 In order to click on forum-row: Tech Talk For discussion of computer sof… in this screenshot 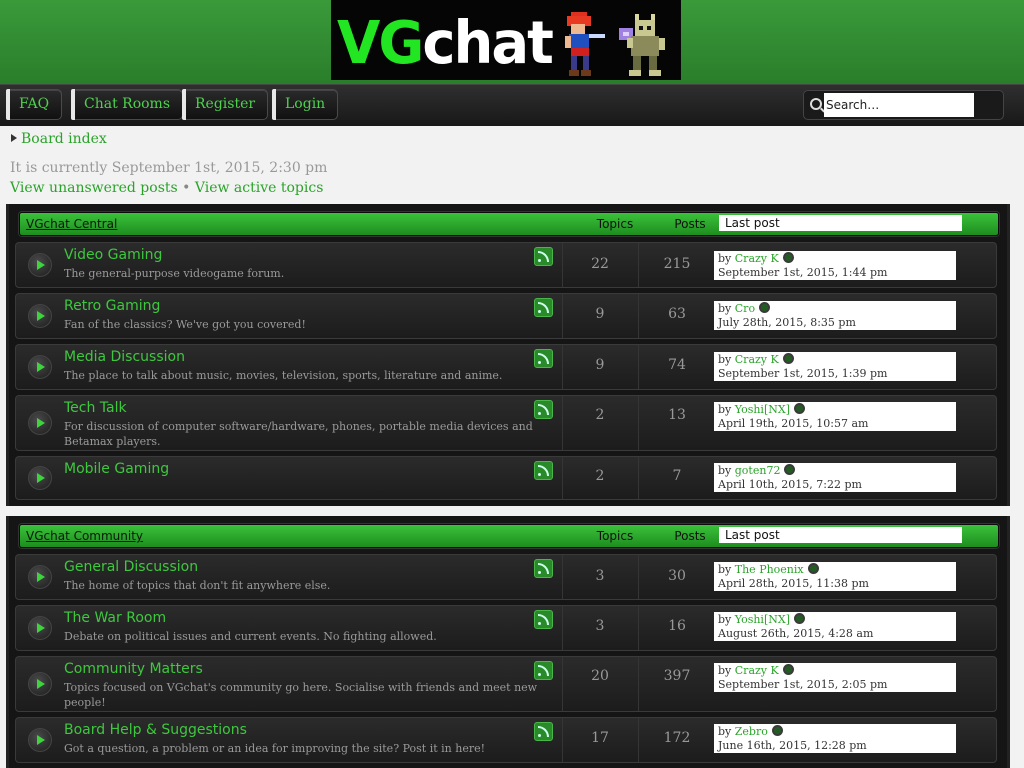, I will do `click(506, 423)`.